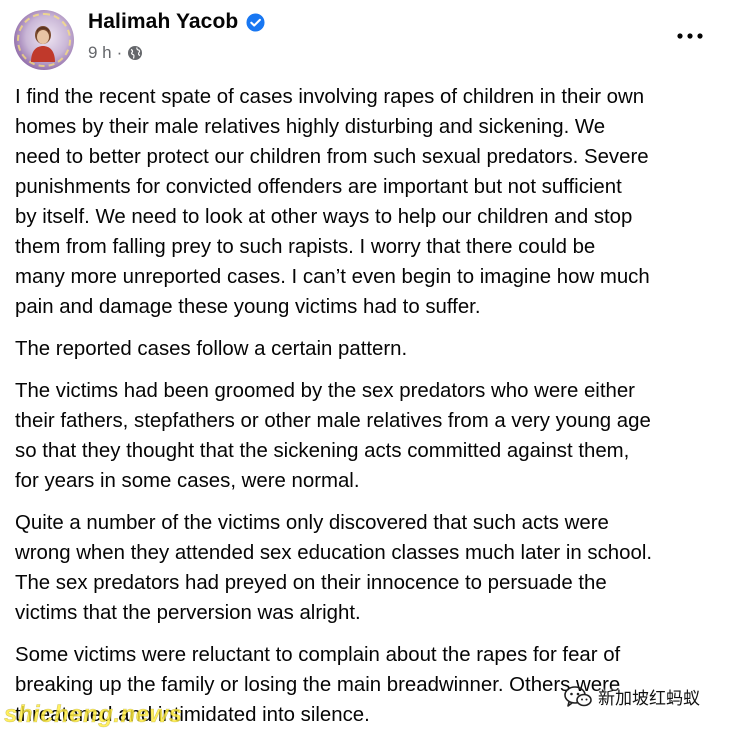 Image resolution: width=729 pixels, height=742 pixels. I want to click on more-options-button, so click(690, 36).